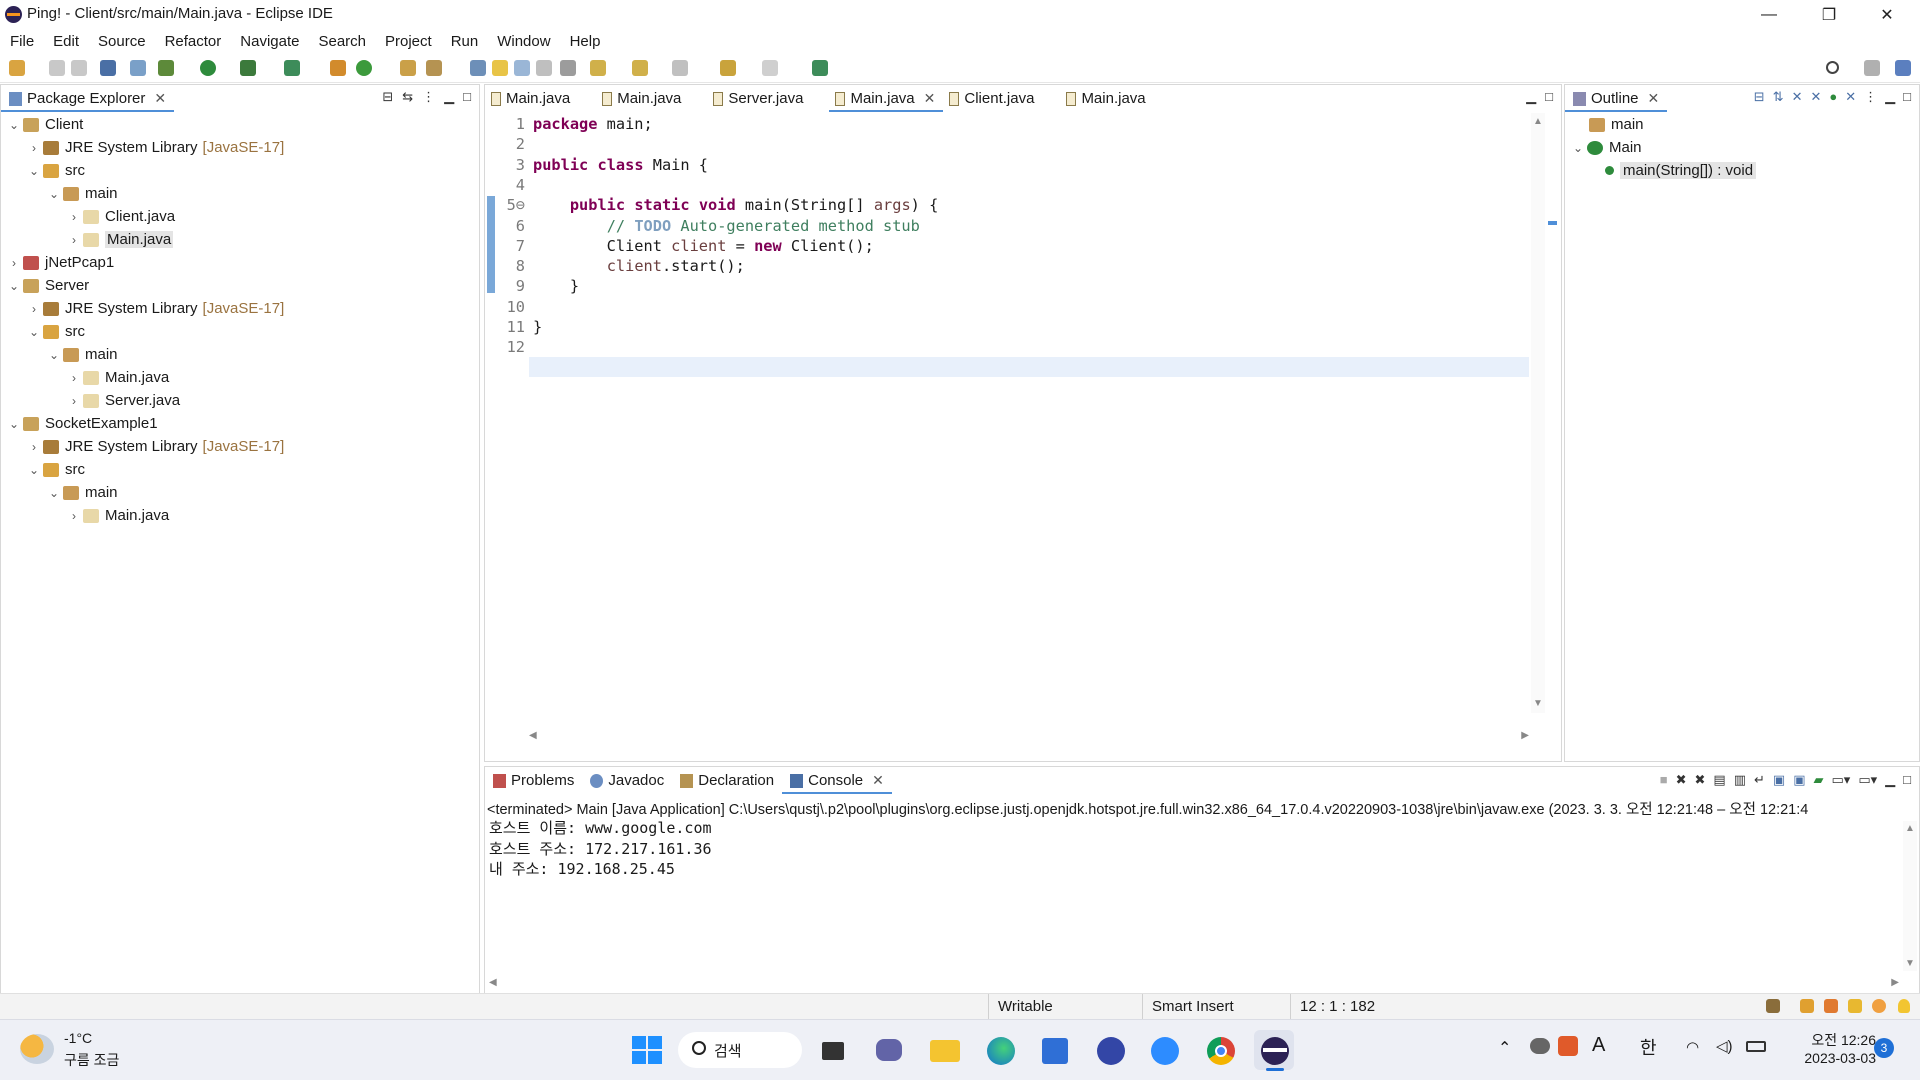 This screenshot has height=1080, width=1920. I want to click on scroll-down-icon: ▼, so click(1910, 963).